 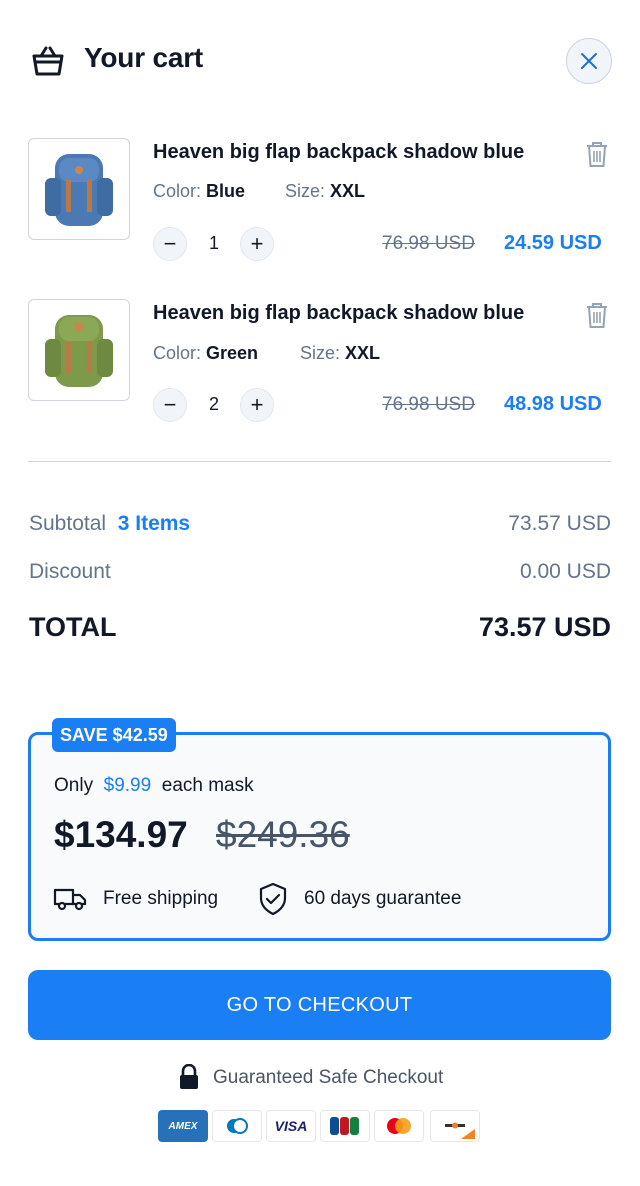 I want to click on shield-check-icon, so click(x=273, y=899).